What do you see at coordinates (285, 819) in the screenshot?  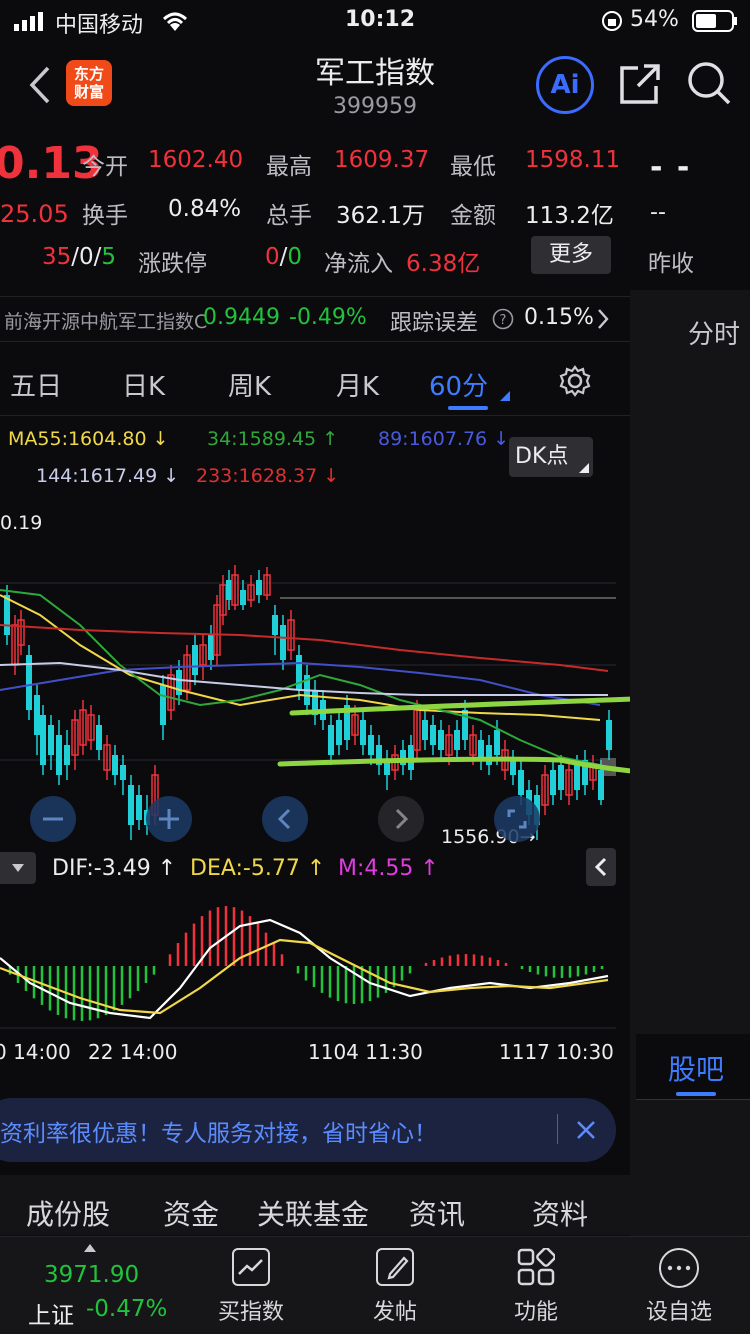 I see `scroll-left-button` at bounding box center [285, 819].